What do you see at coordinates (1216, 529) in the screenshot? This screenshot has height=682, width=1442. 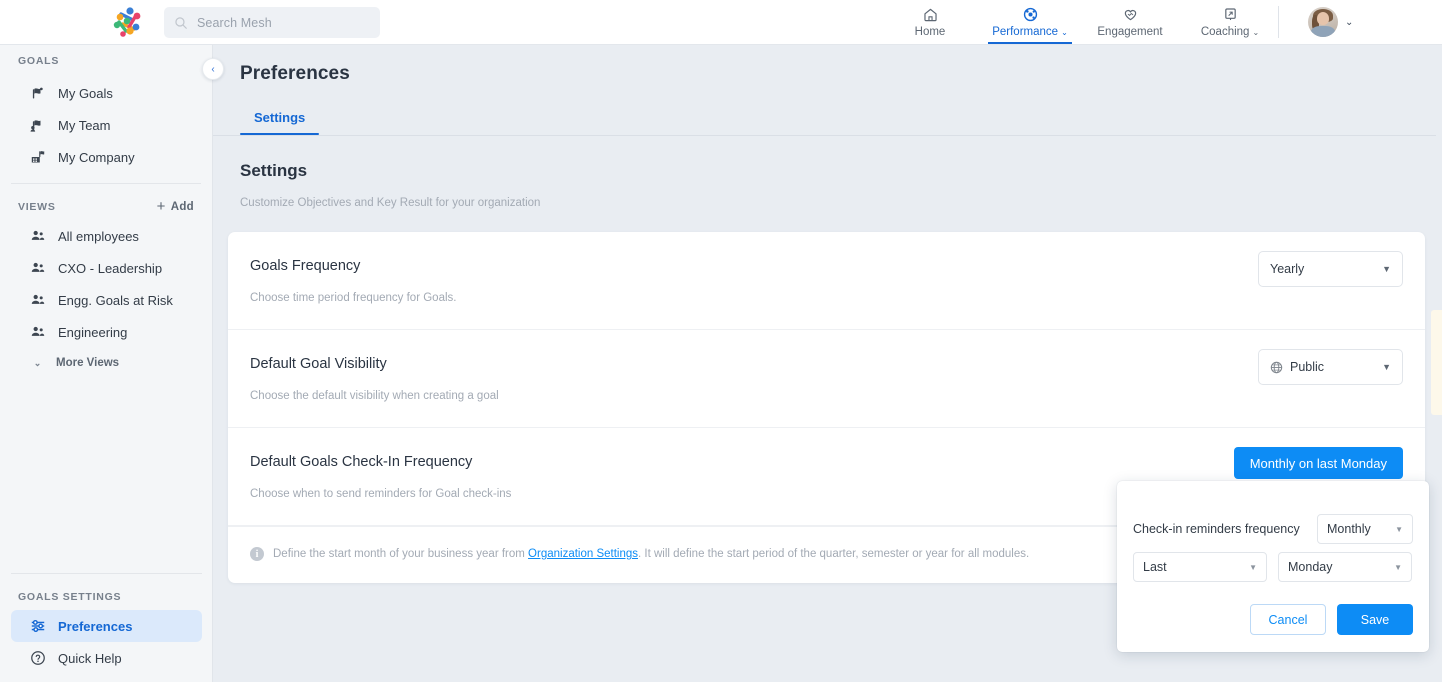 I see `popover-frequency-label: Check-in reminders frequency` at bounding box center [1216, 529].